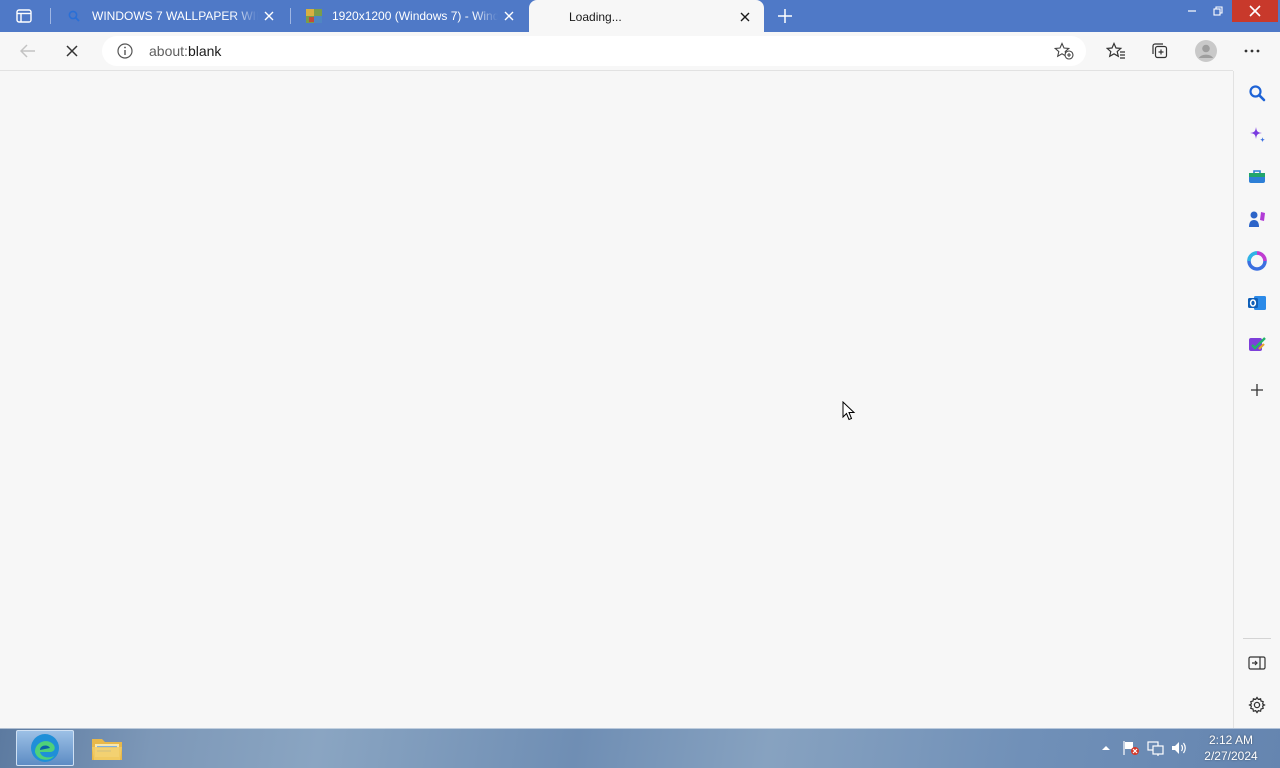 The height and width of the screenshot is (768, 1280). What do you see at coordinates (1231, 740) in the screenshot?
I see `clock-time: 2:12 AM` at bounding box center [1231, 740].